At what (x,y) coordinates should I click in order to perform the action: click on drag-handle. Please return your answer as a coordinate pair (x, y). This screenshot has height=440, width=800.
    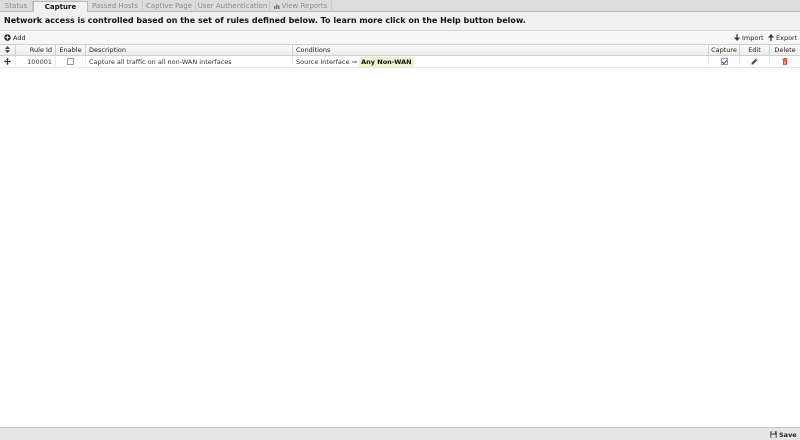
    Looking at the image, I should click on (8, 62).